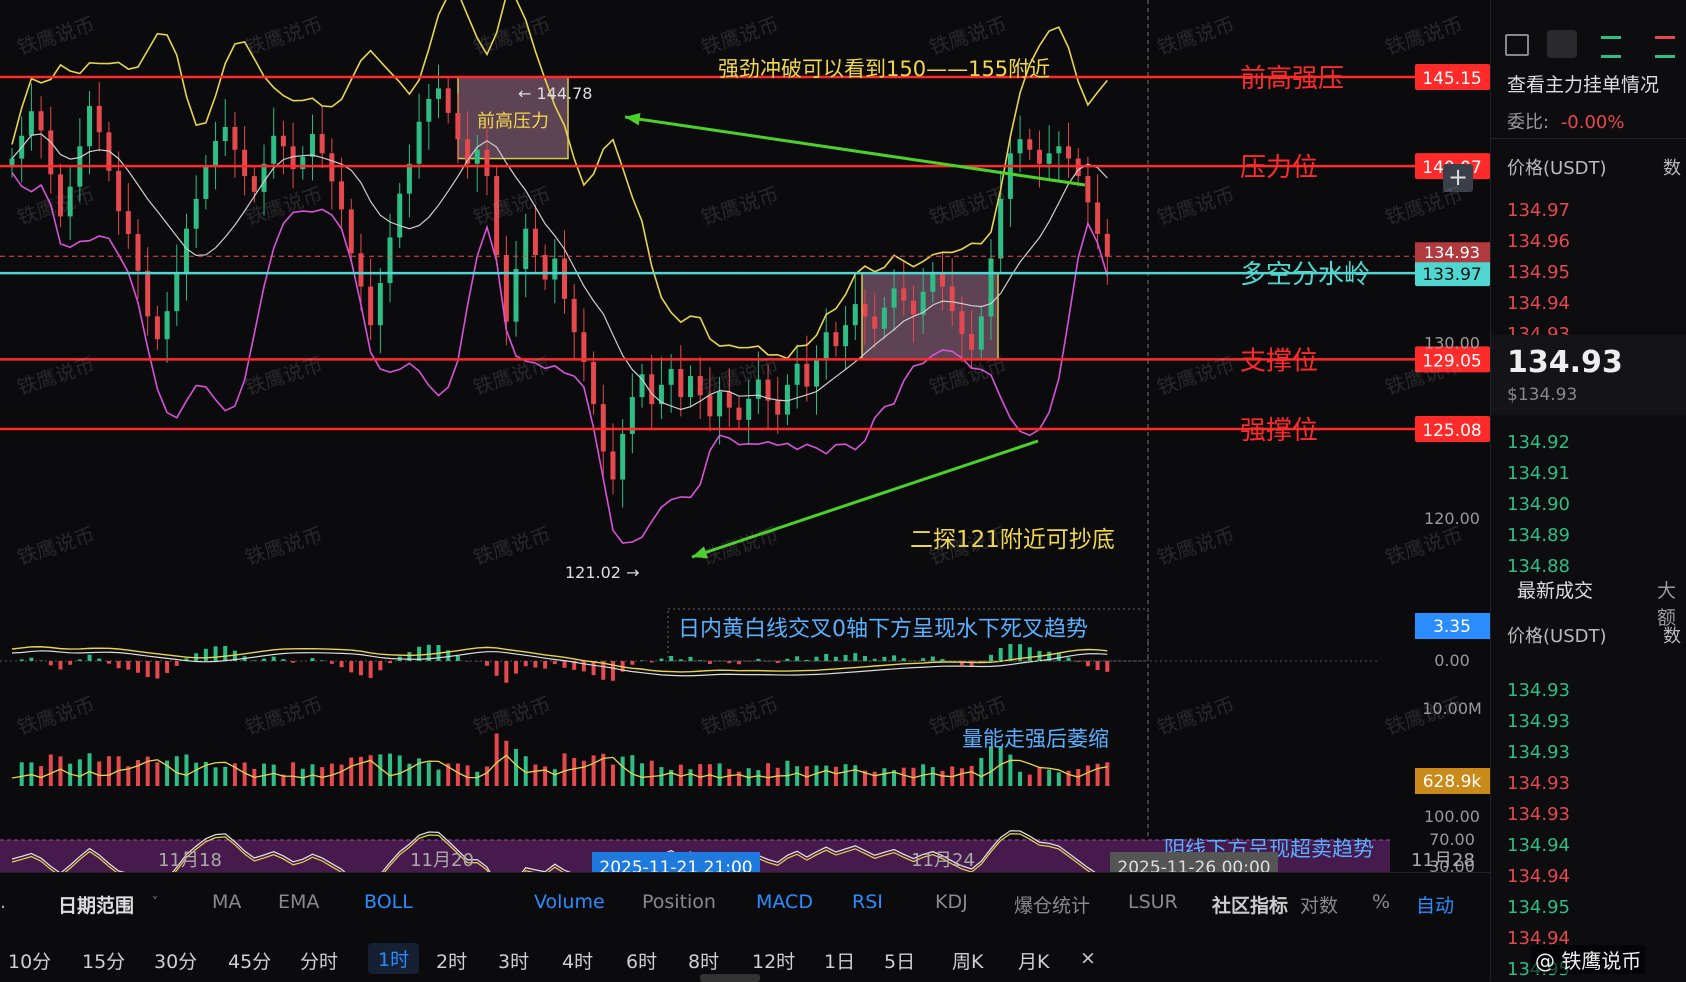  I want to click on timeframe-4: 分时, so click(319, 960).